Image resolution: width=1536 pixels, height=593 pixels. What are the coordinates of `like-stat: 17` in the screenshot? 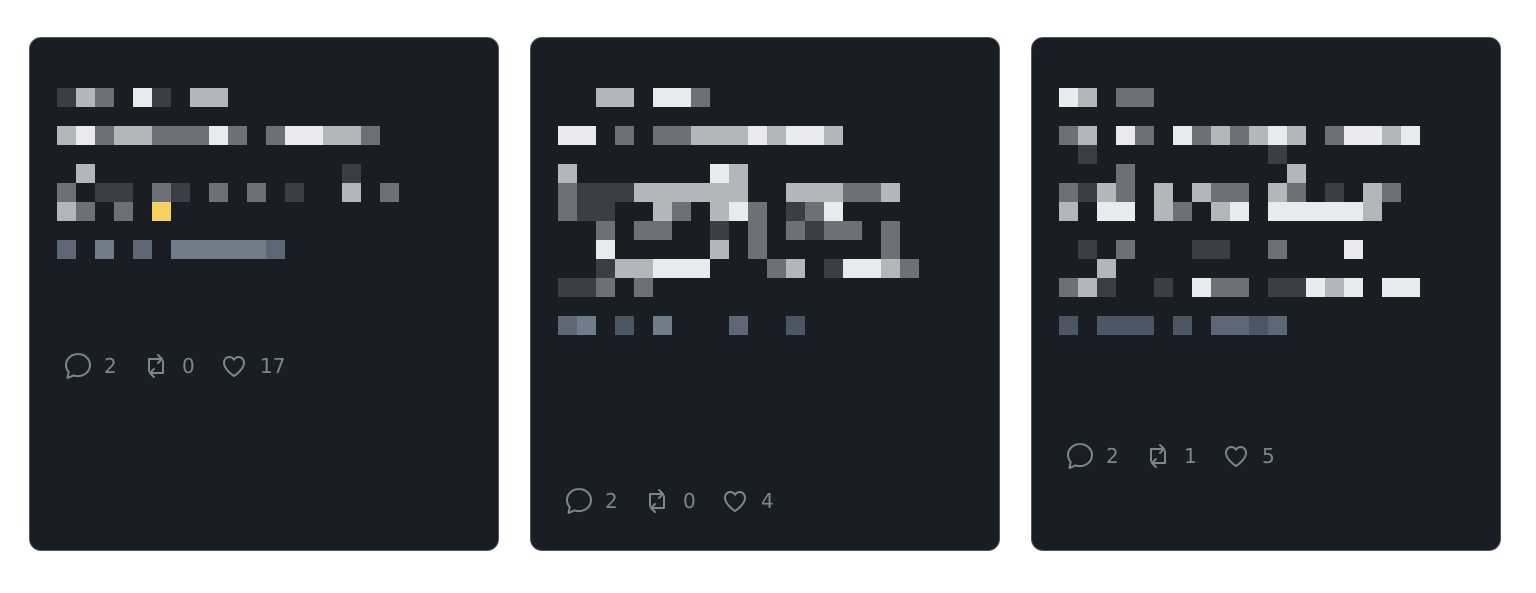 It's located at (251, 366).